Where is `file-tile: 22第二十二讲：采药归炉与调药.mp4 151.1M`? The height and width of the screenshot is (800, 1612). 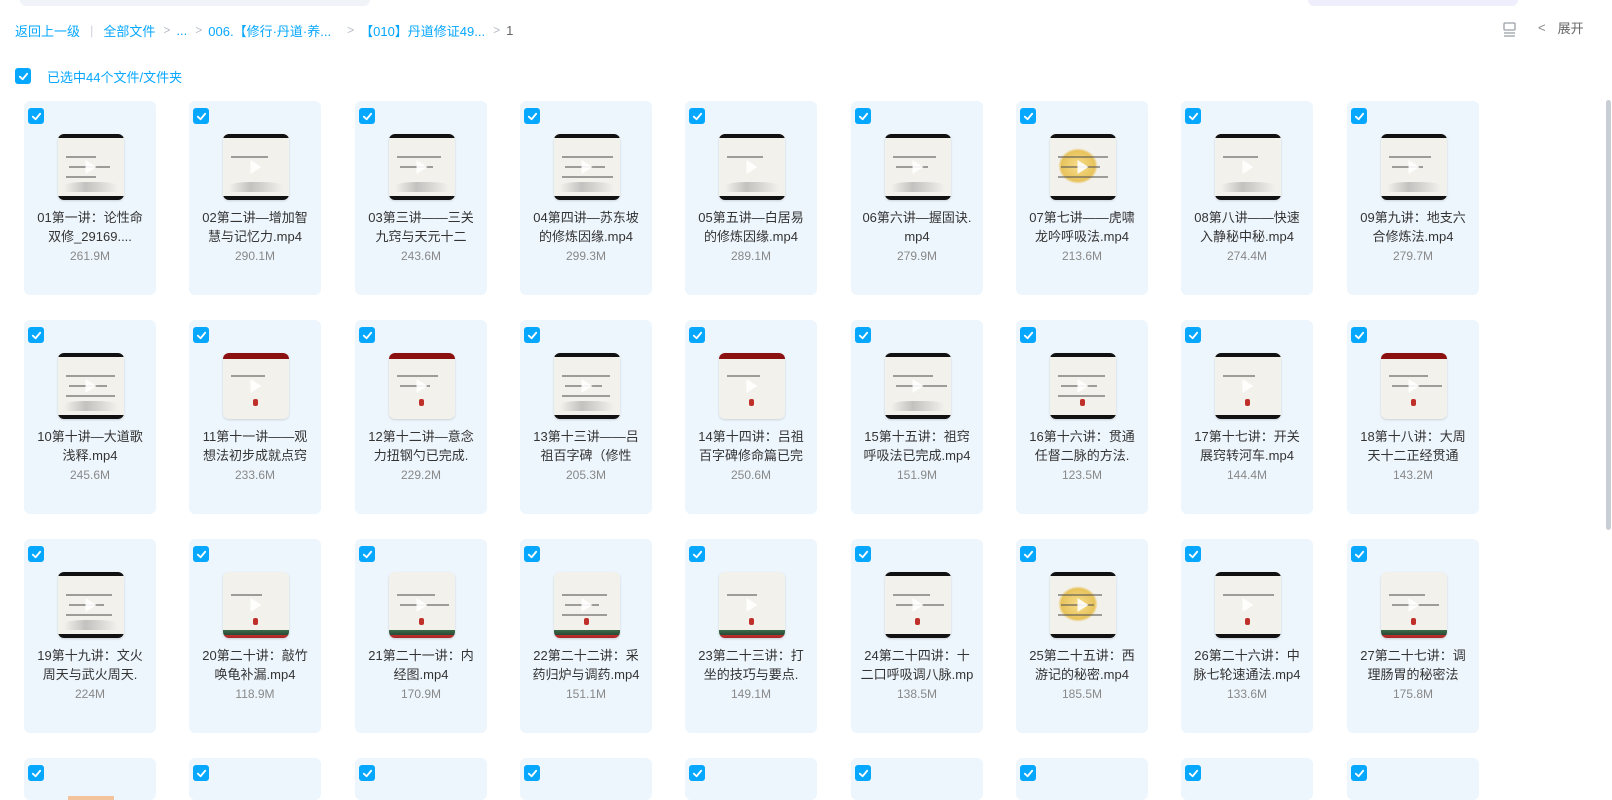
file-tile: 22第二十二讲：采药归炉与调药.mp4 151.1M is located at coordinates (586, 636).